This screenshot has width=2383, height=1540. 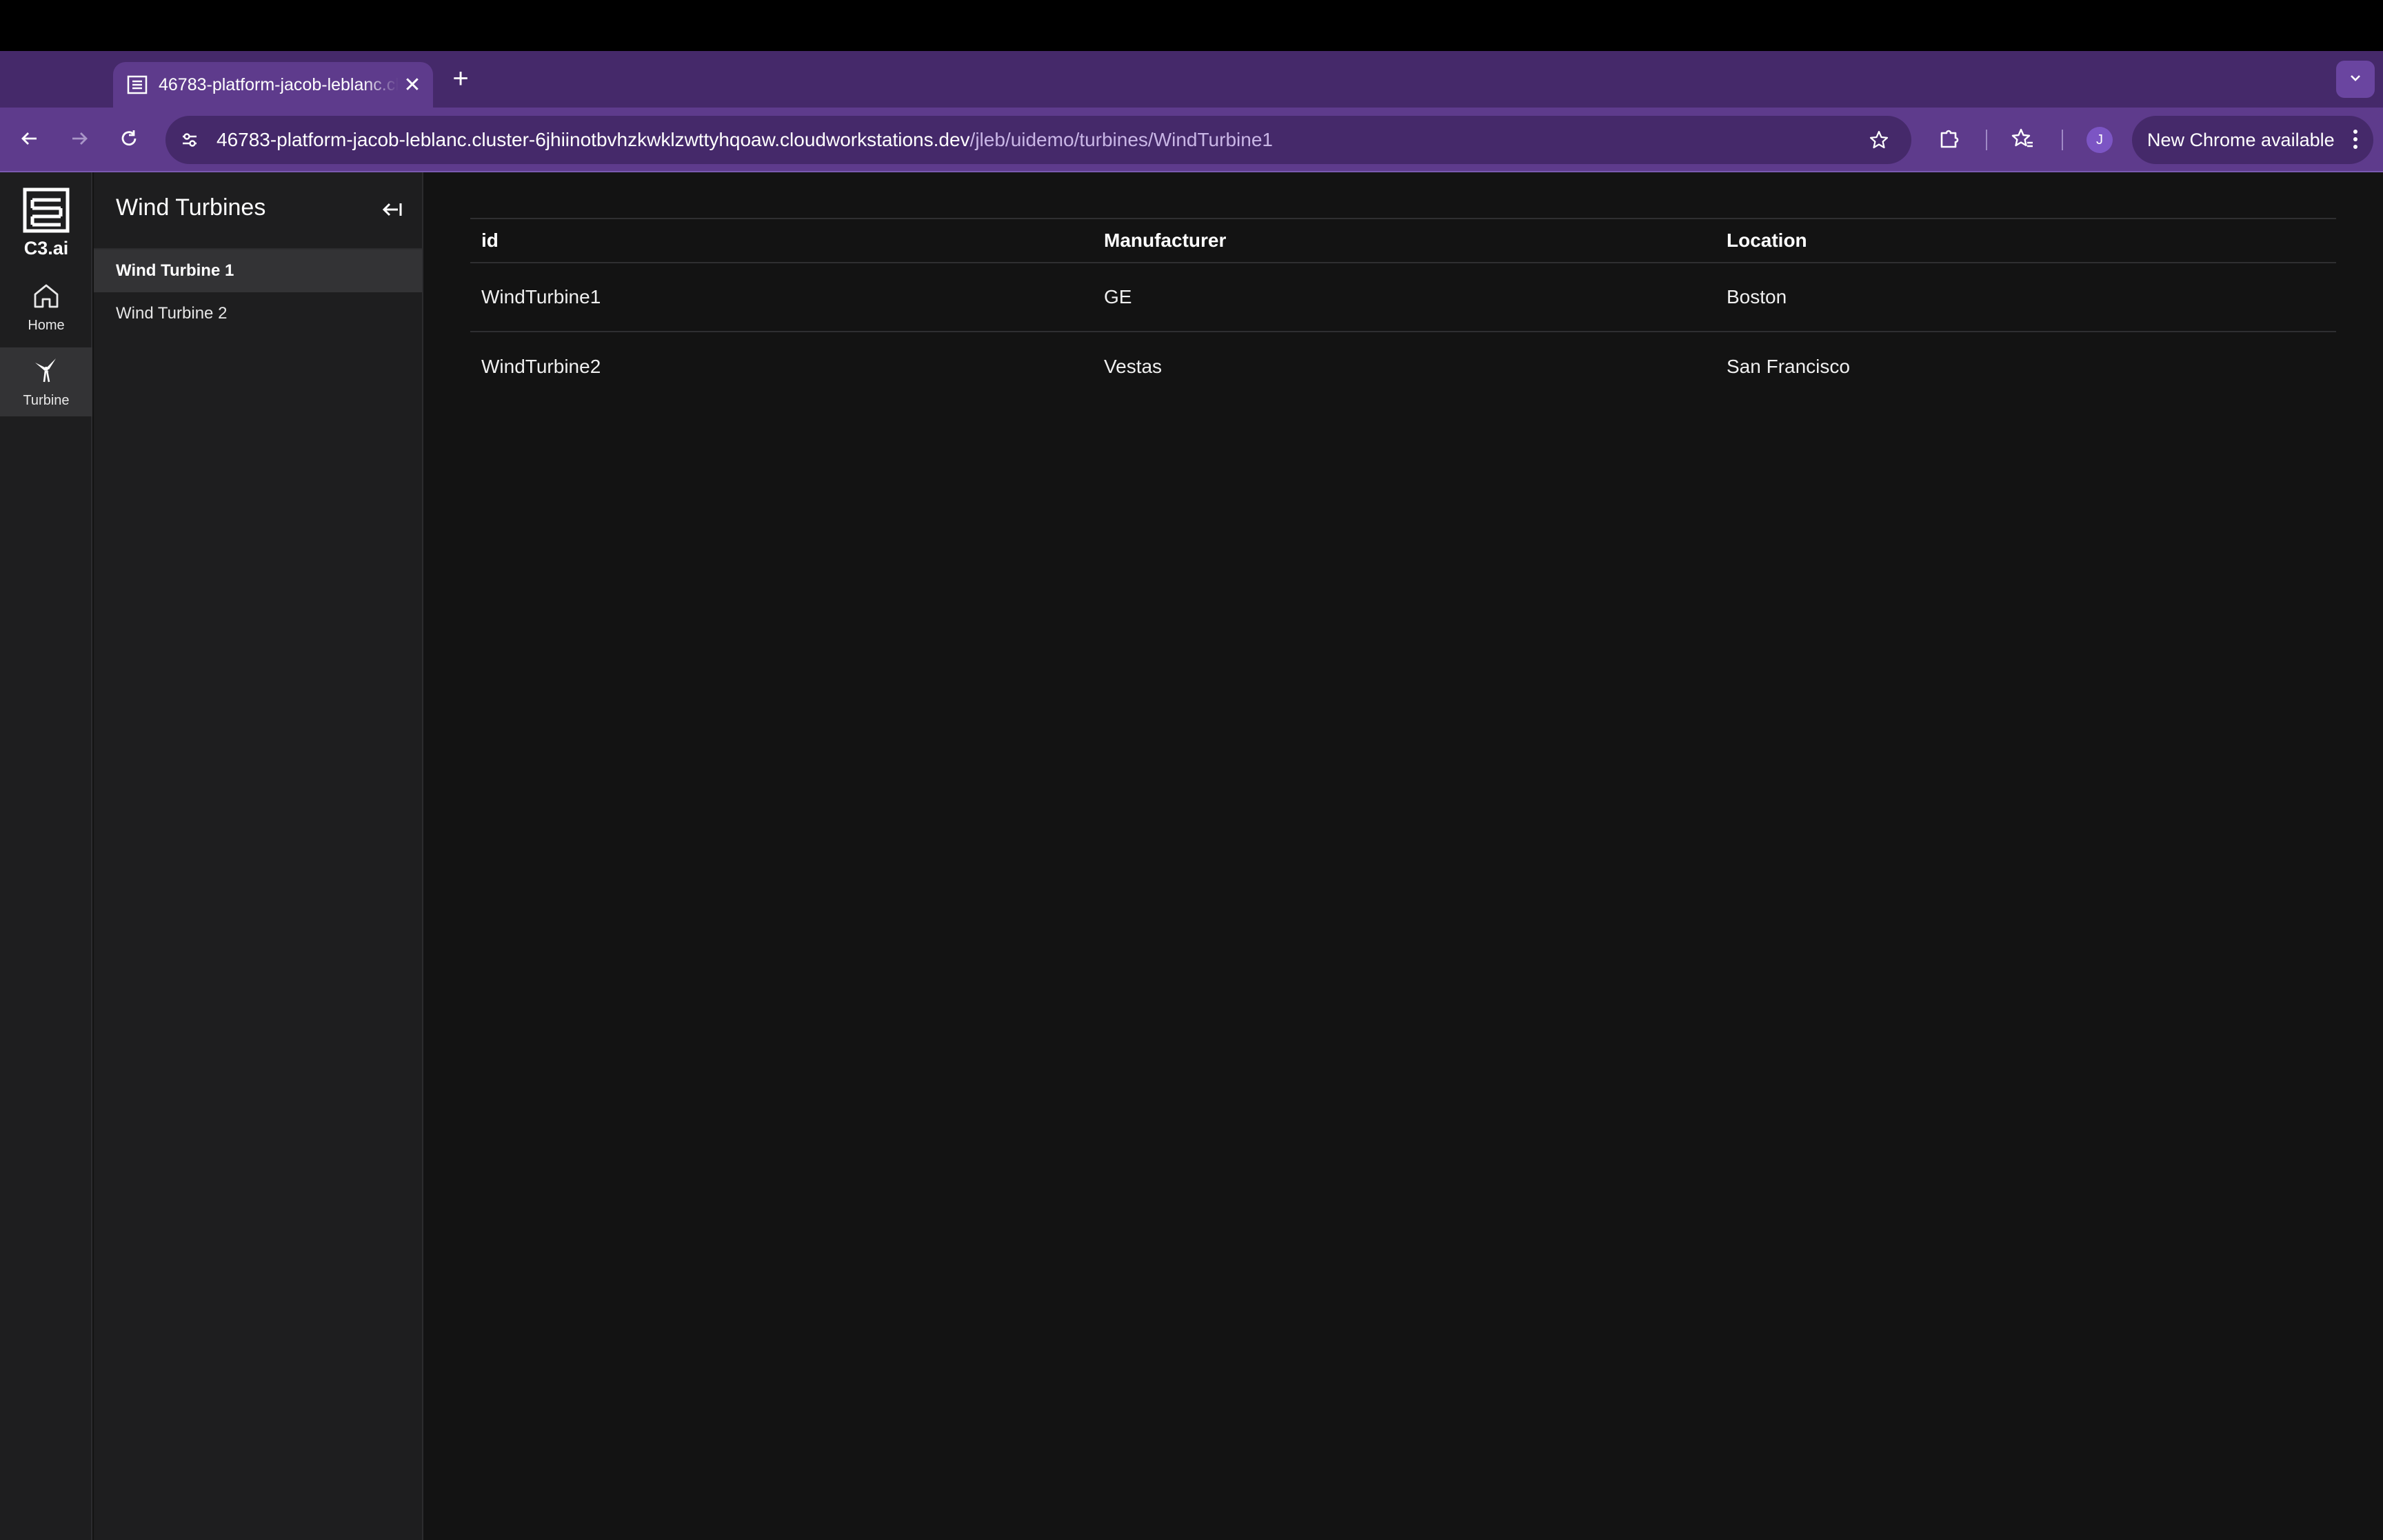 What do you see at coordinates (1121, 140) in the screenshot?
I see `url-path: /jleb/uidemo/turbines/WindTurbine1` at bounding box center [1121, 140].